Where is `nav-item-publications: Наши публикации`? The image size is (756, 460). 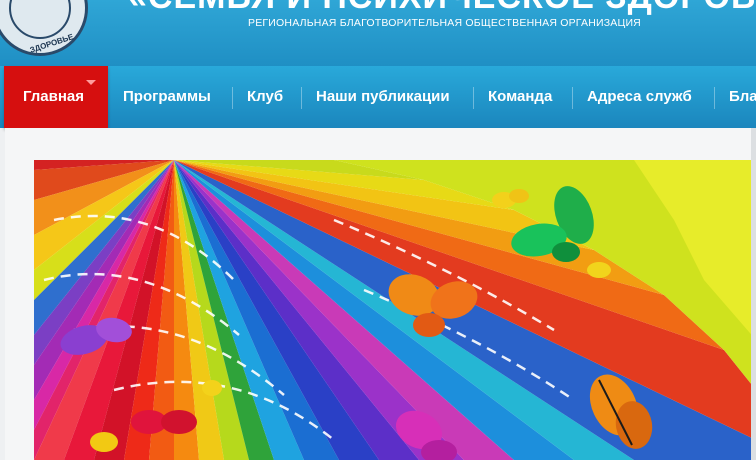
nav-item-publications: Наши публикации is located at coordinates (383, 97).